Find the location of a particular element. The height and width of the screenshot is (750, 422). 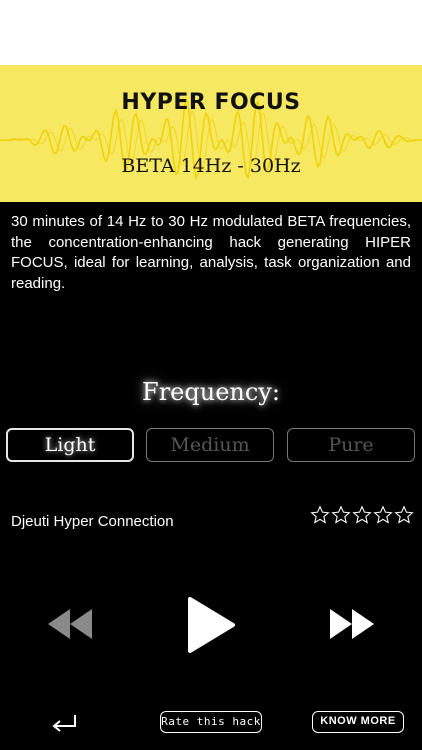

return-arrow-icon is located at coordinates (64, 723).